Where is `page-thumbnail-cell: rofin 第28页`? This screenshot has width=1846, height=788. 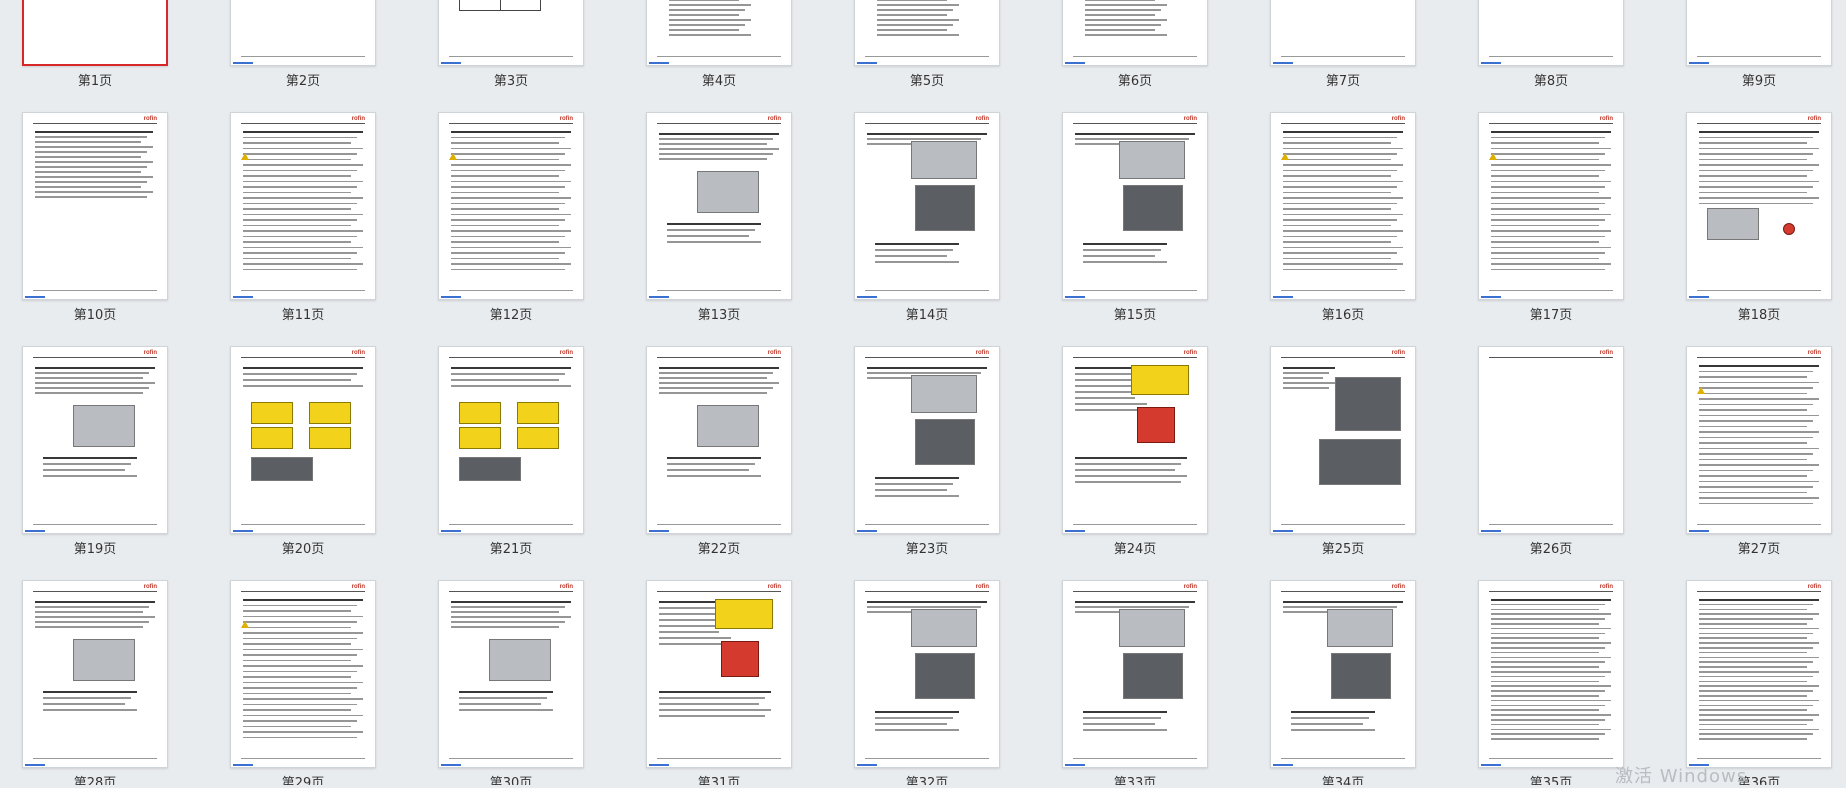
page-thumbnail-cell: rofin 第28页 is located at coordinates (95, 682).